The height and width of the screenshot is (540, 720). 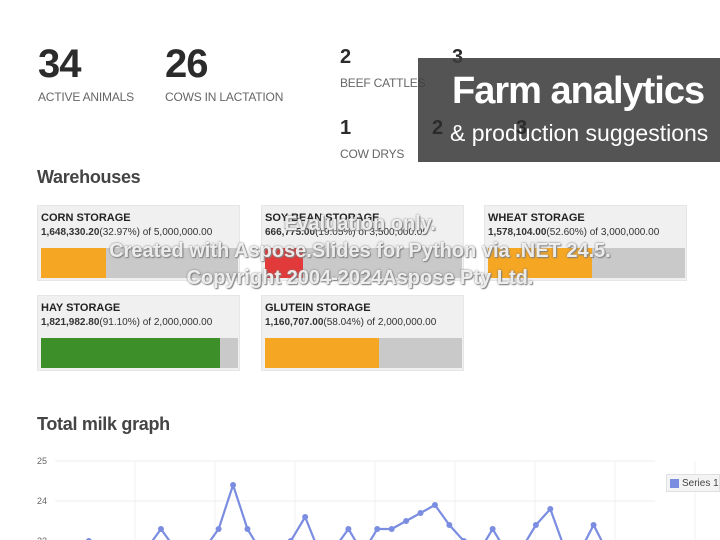 I want to click on stat-value: 1, so click(x=345, y=128).